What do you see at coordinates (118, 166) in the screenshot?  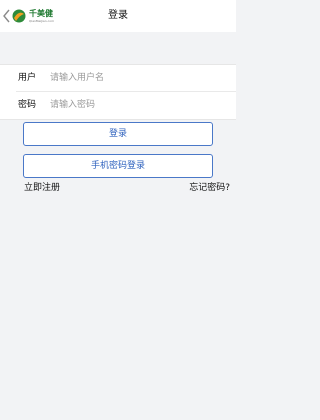 I see `phone-password-login-button: 手机密码登录` at bounding box center [118, 166].